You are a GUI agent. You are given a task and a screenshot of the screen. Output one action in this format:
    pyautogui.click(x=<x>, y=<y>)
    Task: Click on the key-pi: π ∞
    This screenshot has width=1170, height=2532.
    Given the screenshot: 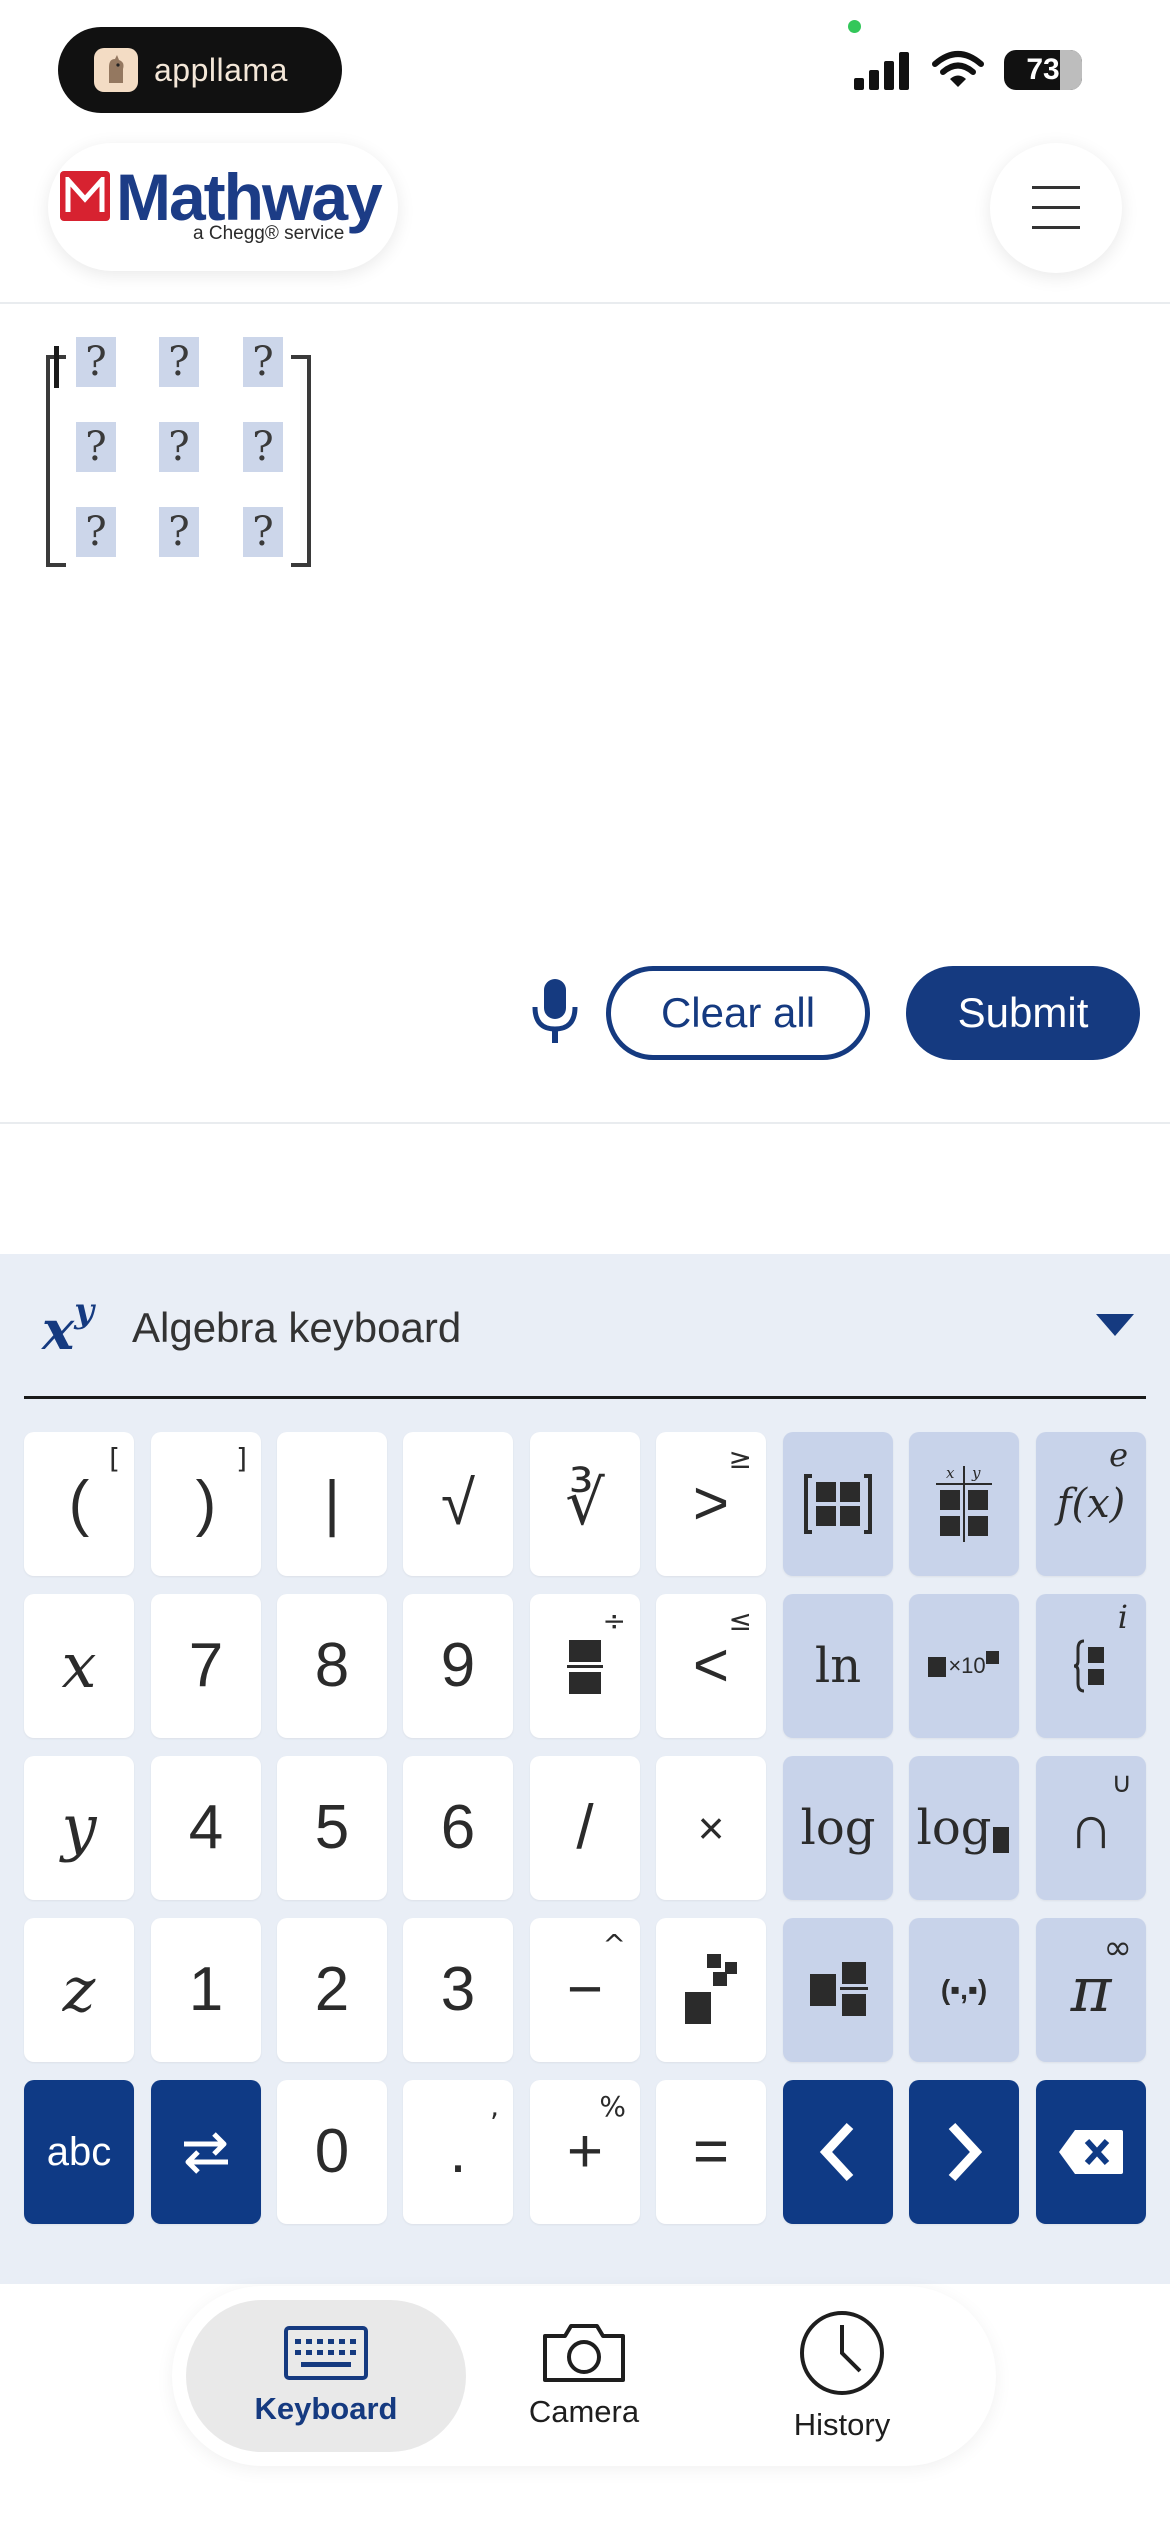 What is the action you would take?
    pyautogui.click(x=1091, y=1990)
    